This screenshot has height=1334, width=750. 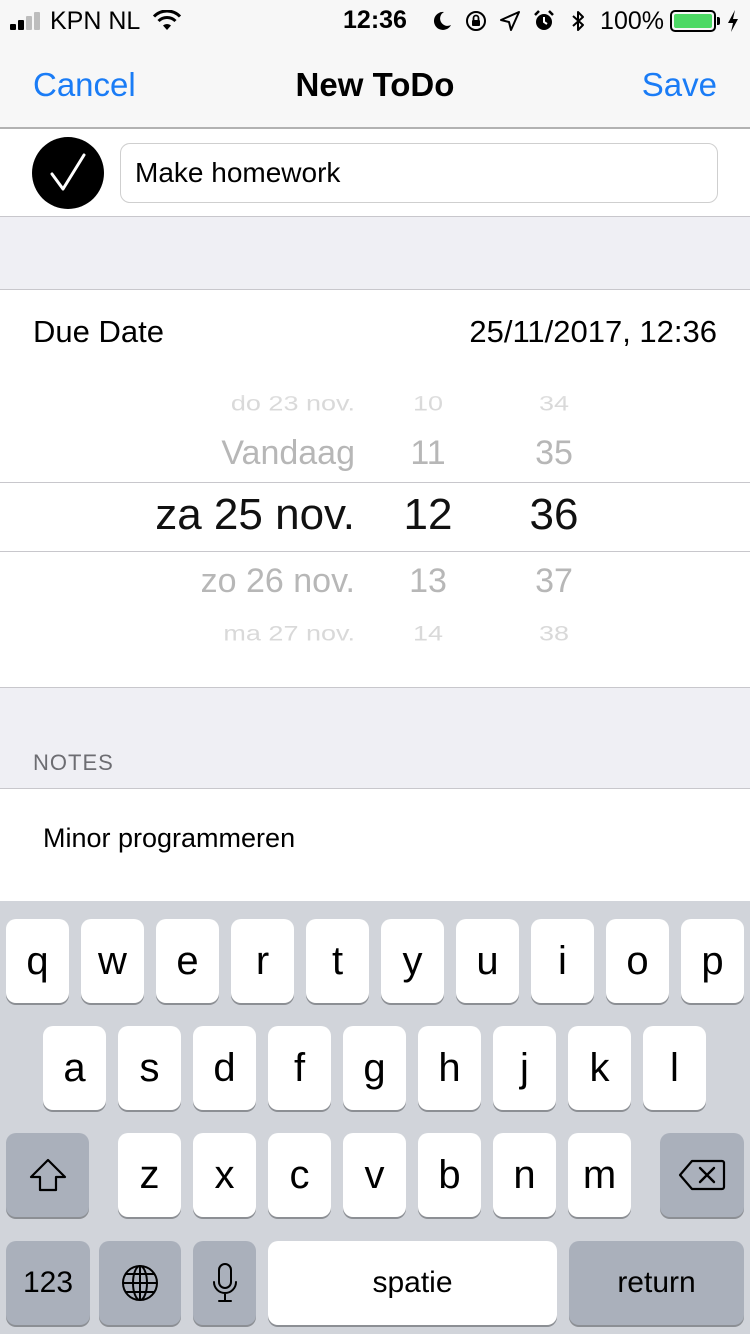 I want to click on orientation-lock-icon, so click(x=476, y=21).